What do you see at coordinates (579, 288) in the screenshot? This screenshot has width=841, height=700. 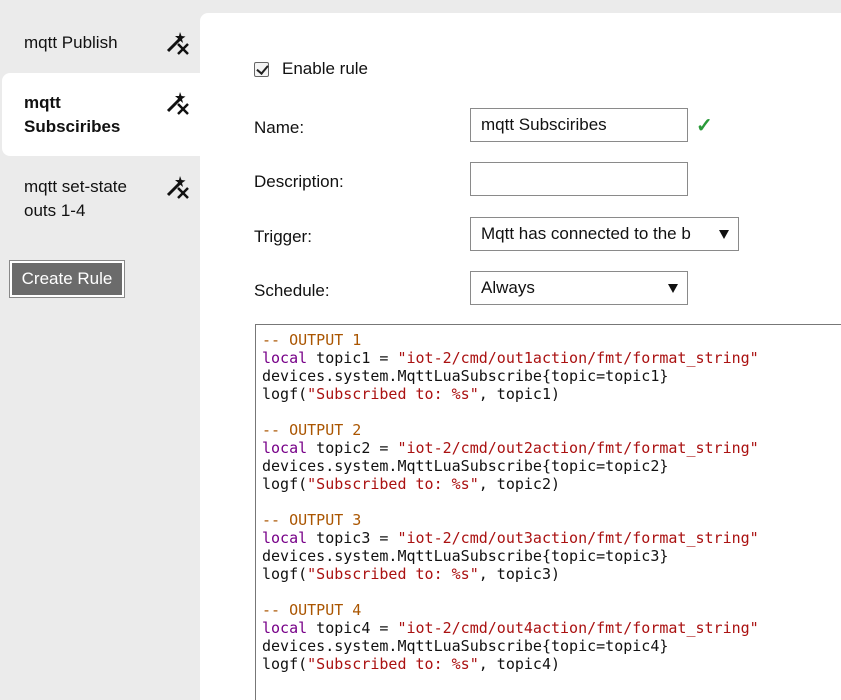 I see `schedule-select: Always` at bounding box center [579, 288].